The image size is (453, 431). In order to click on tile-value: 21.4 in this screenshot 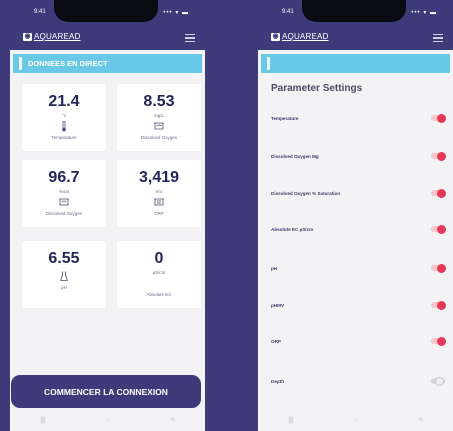, I will do `click(64, 101)`.